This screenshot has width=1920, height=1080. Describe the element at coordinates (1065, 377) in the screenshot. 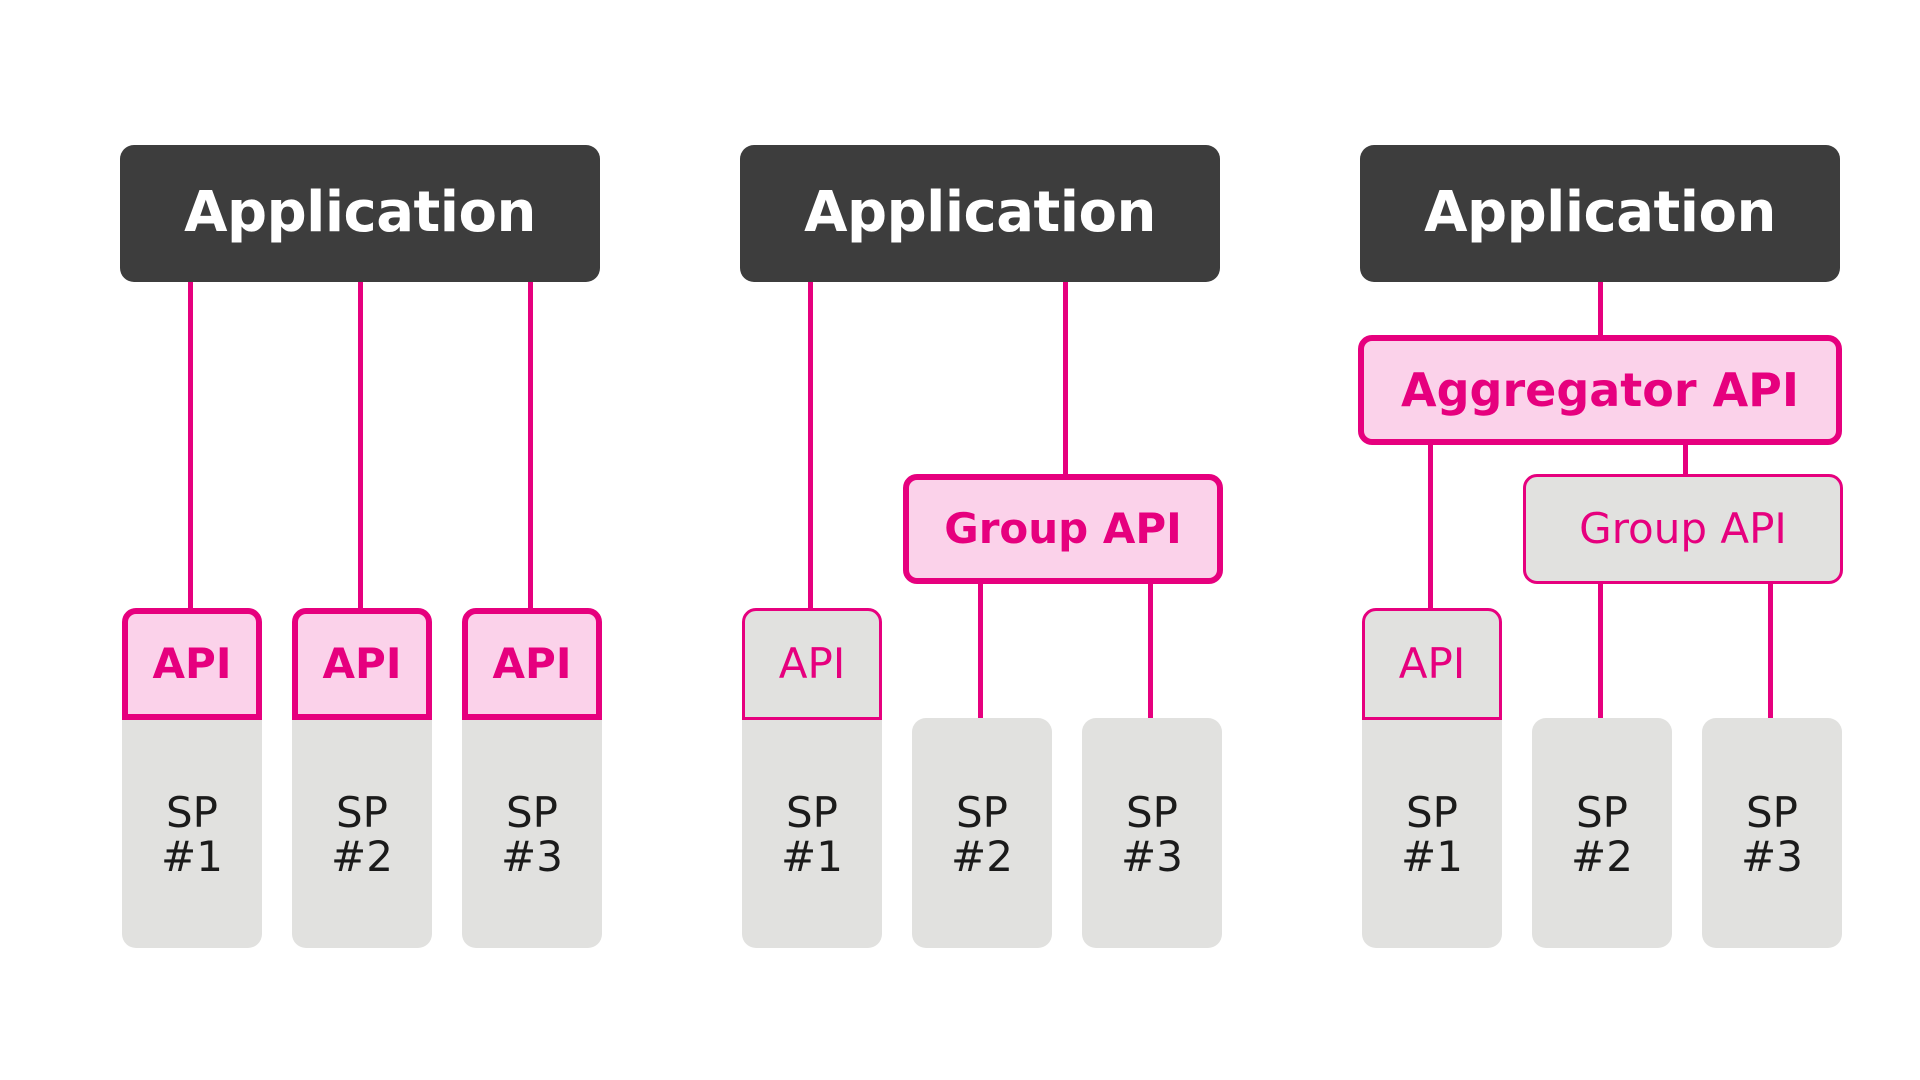

I see `connector-app-to-group-api` at that location.